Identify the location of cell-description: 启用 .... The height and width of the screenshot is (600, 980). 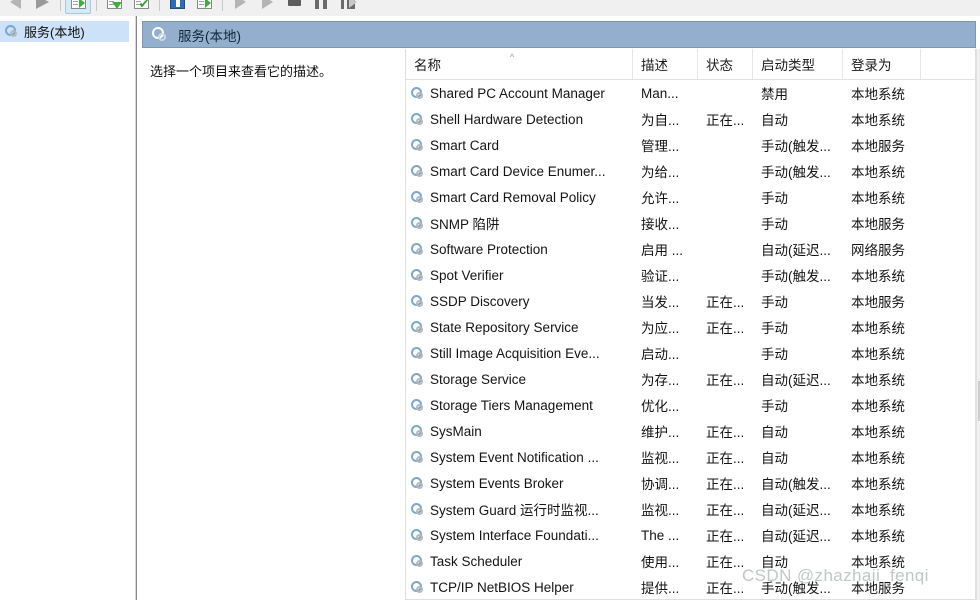
(662, 250).